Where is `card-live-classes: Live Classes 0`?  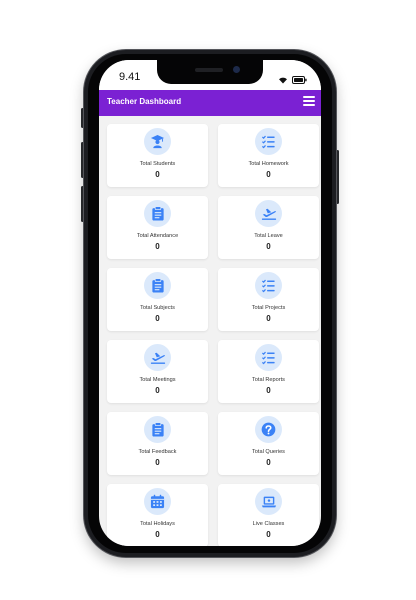 card-live-classes: Live Classes 0 is located at coordinates (268, 515).